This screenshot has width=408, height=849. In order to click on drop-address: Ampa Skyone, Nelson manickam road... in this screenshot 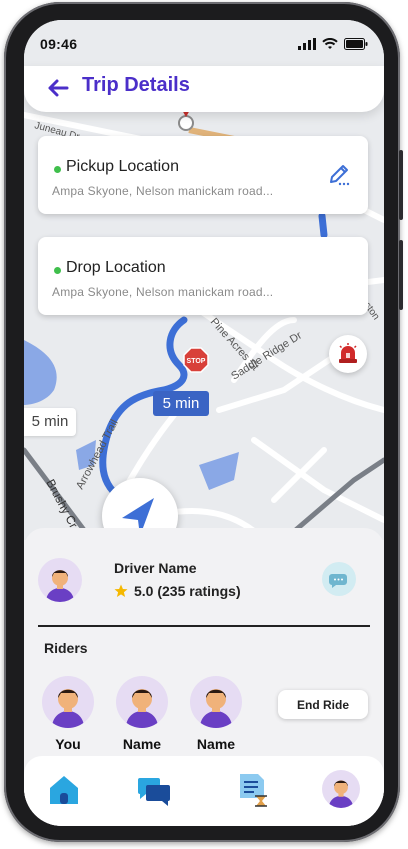, I will do `click(163, 292)`.